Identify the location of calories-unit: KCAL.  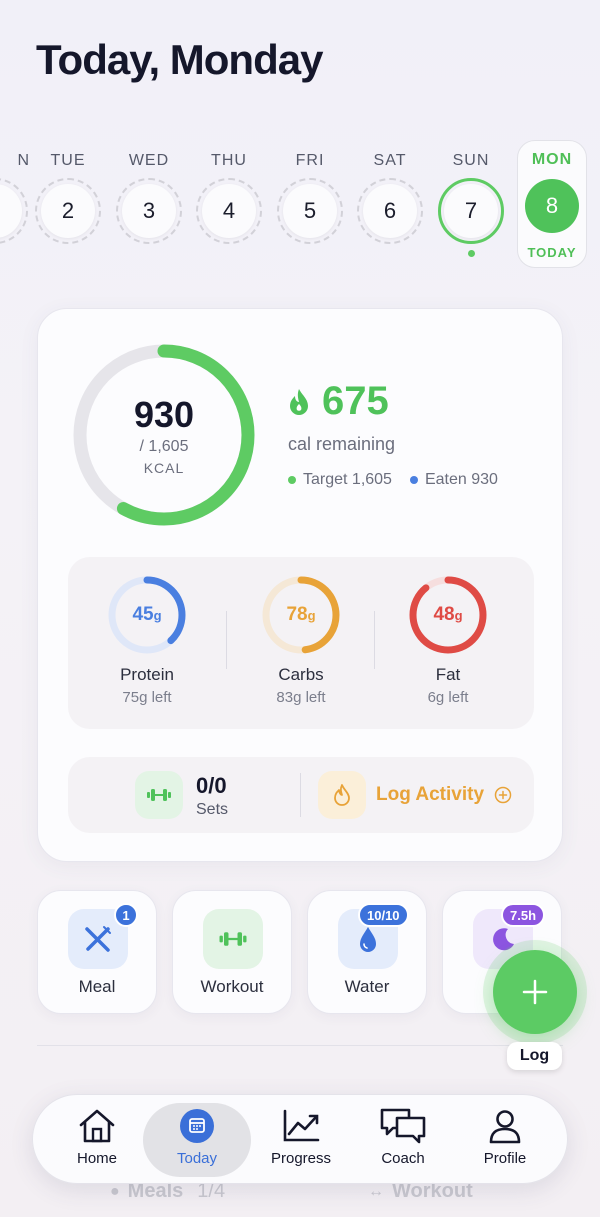
(164, 468).